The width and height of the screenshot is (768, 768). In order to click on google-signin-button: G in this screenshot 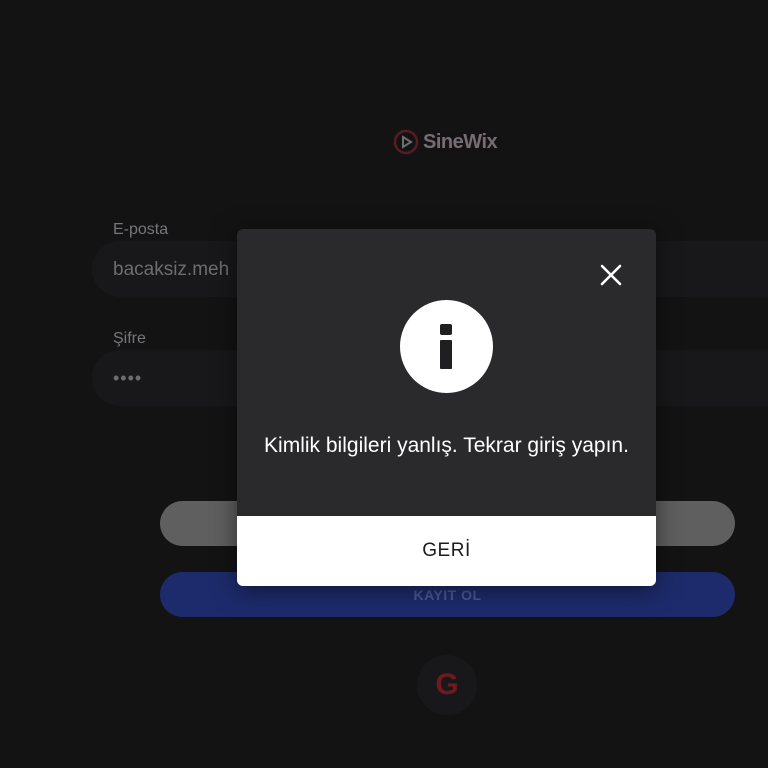, I will do `click(447, 685)`.